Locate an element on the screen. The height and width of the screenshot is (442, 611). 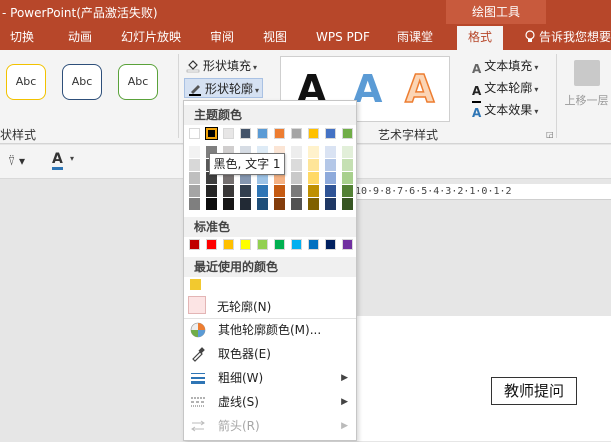
text-fill-button: A 文本填充 ▾ is located at coordinates (505, 66).